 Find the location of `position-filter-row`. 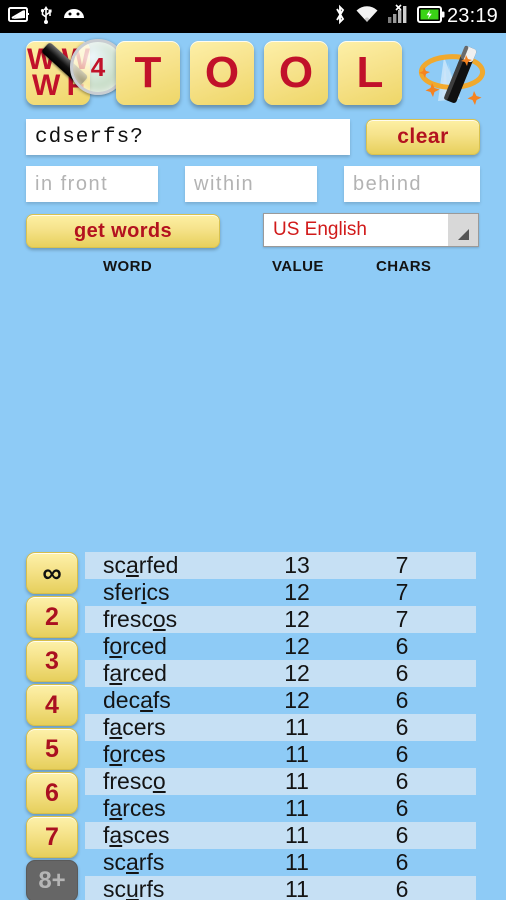

position-filter-row is located at coordinates (253, 185).